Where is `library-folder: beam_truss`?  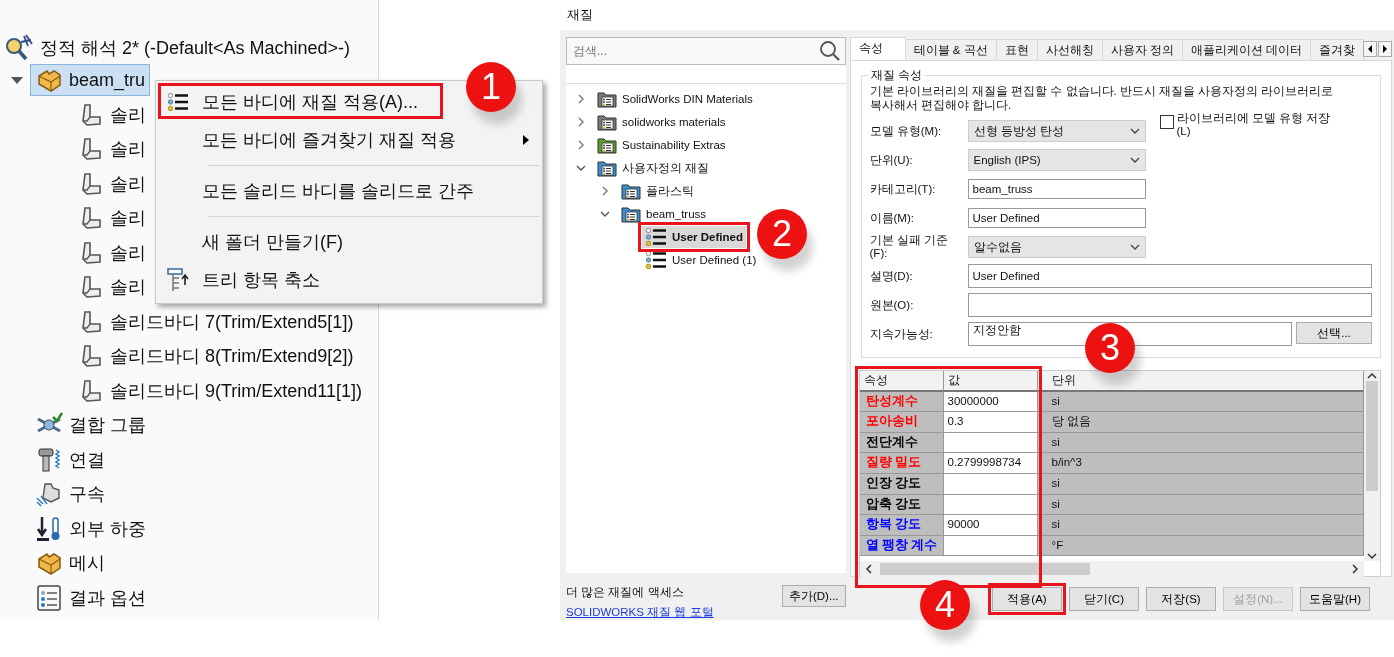
library-folder: beam_truss is located at coordinates (664, 214).